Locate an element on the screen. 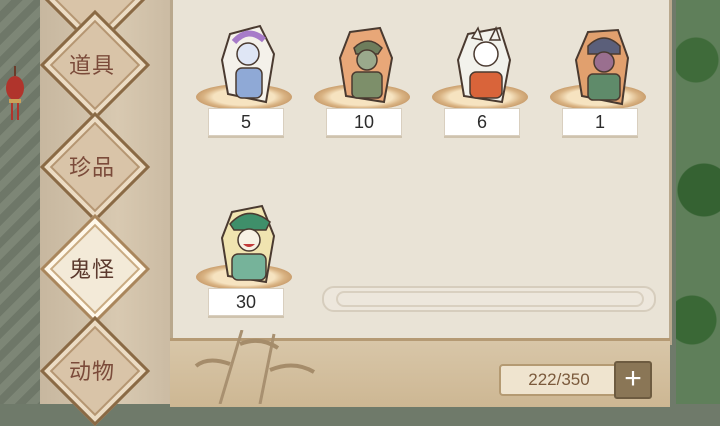  tab-treasures: 珍品 is located at coordinates (94, 167).